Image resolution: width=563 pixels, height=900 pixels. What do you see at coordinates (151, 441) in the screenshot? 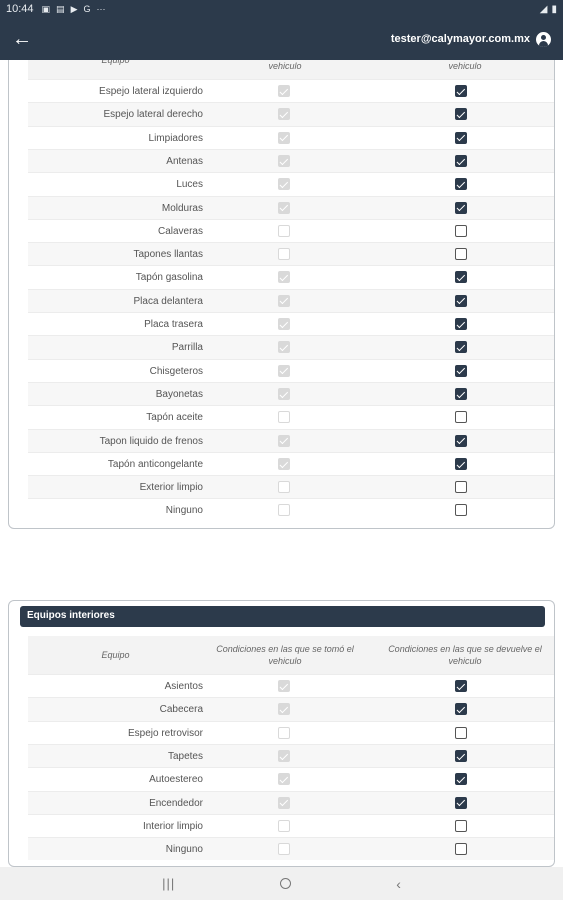
I see `equipo-label: Tapon liquido de frenos` at bounding box center [151, 441].